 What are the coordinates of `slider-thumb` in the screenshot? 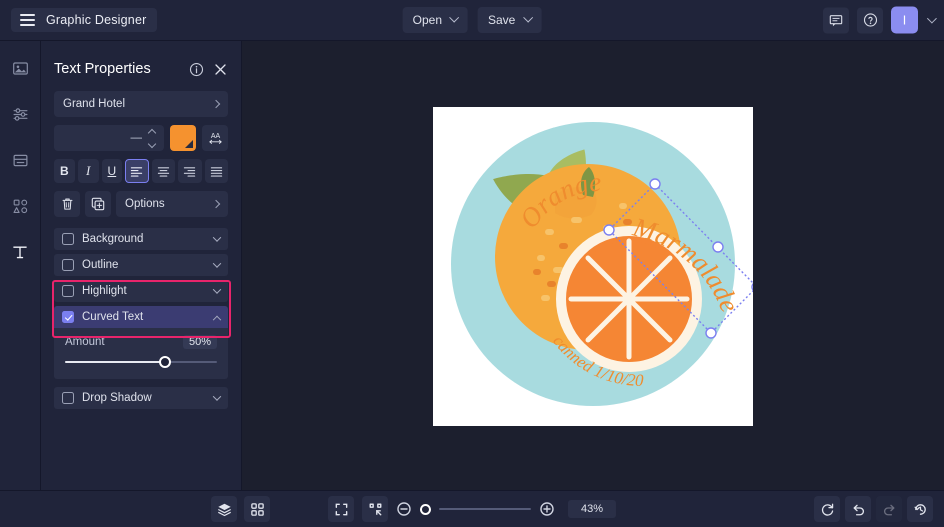 It's located at (165, 362).